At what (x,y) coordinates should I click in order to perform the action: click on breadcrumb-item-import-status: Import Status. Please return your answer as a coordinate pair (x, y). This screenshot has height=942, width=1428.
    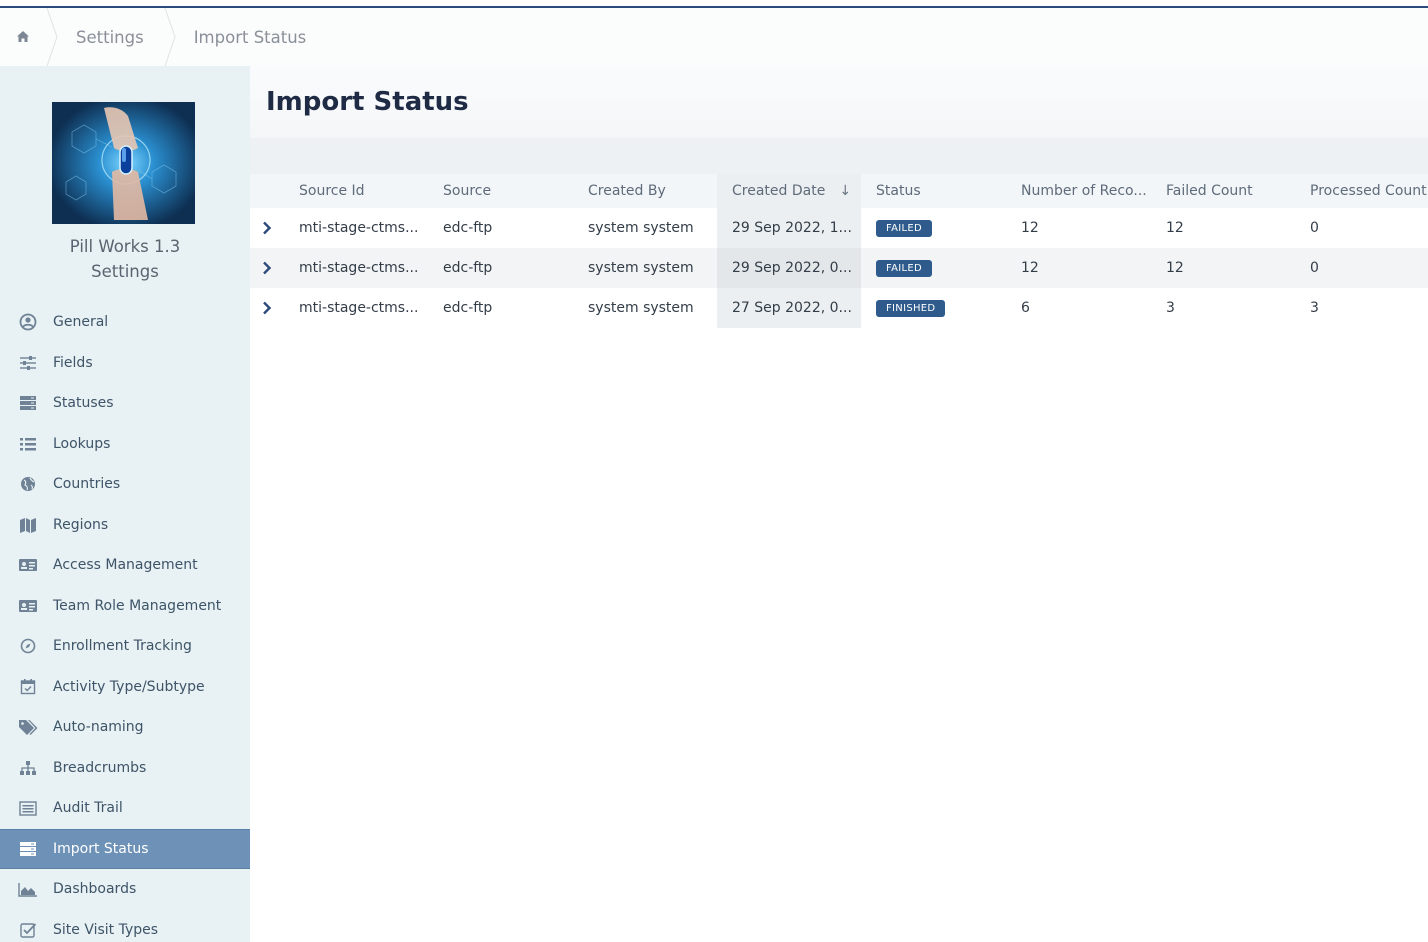
    Looking at the image, I should click on (250, 37).